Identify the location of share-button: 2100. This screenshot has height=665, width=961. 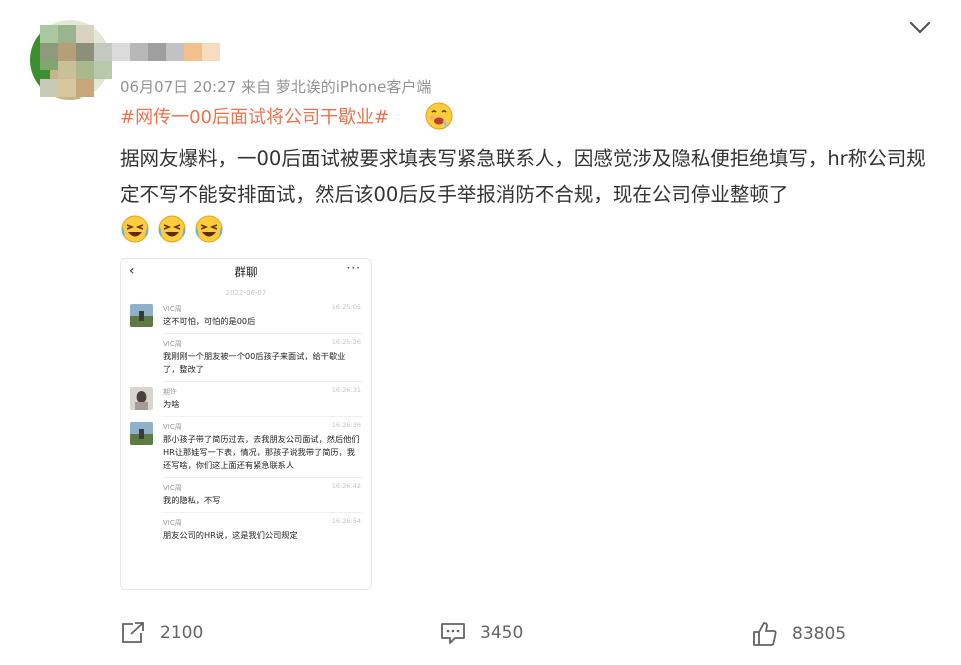
(161, 633).